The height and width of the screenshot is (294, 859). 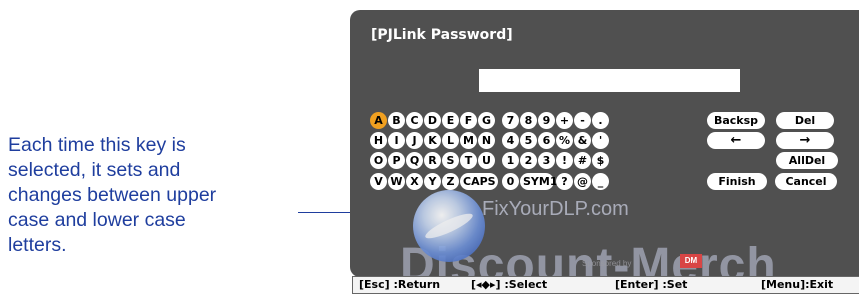 I want to click on key-x45: -, so click(x=582, y=120).